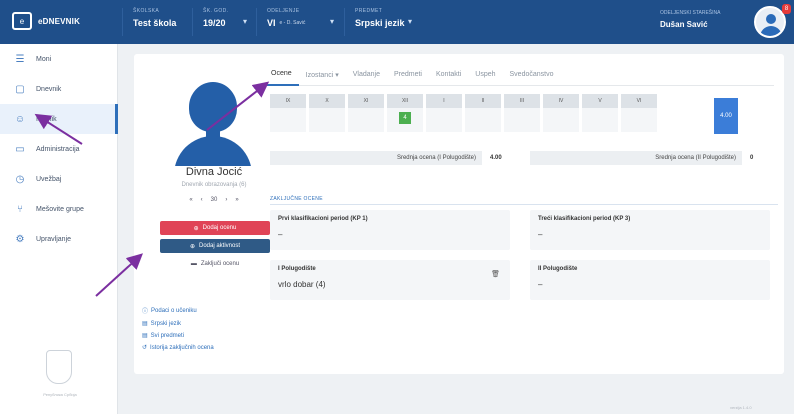 The image size is (794, 414). What do you see at coordinates (495, 274) in the screenshot?
I see `trash-icon: 🗑` at bounding box center [495, 274].